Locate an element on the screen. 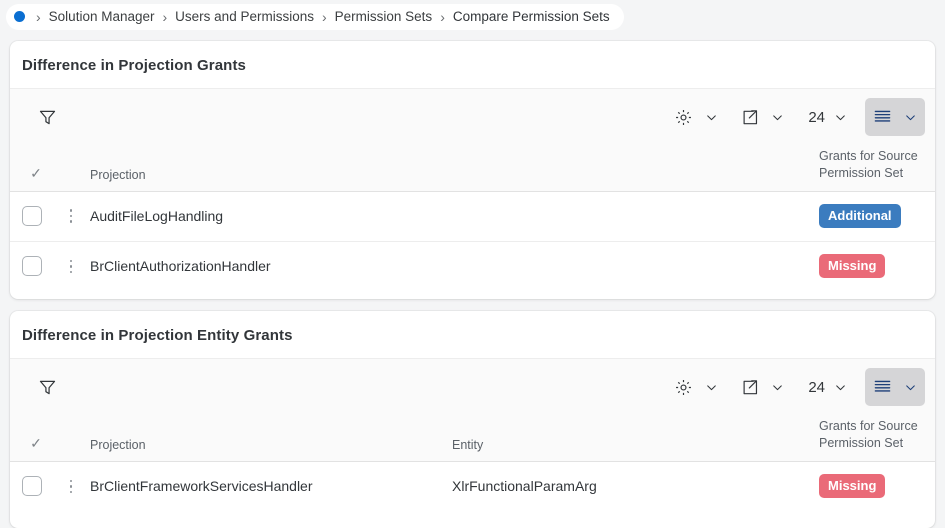 This screenshot has height=528, width=945. cell-grant-status: Additional is located at coordinates (870, 216).